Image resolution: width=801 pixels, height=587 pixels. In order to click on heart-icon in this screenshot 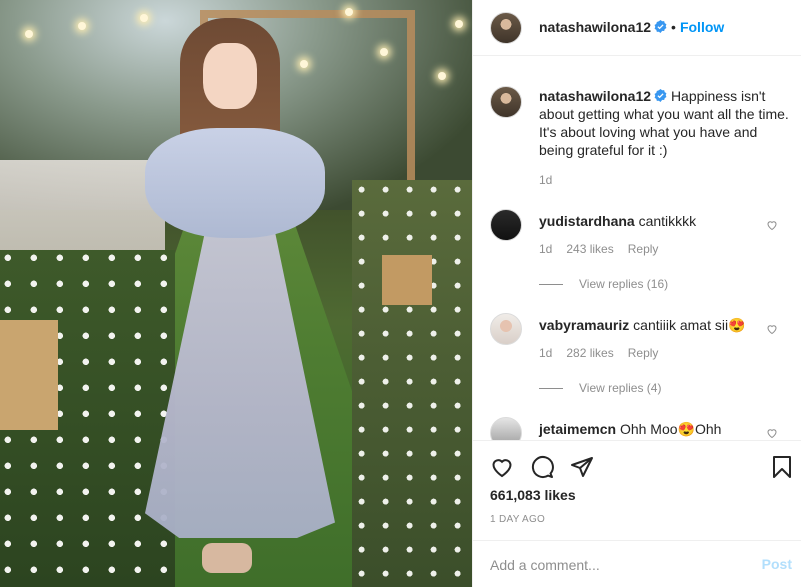, I will do `click(502, 467)`.